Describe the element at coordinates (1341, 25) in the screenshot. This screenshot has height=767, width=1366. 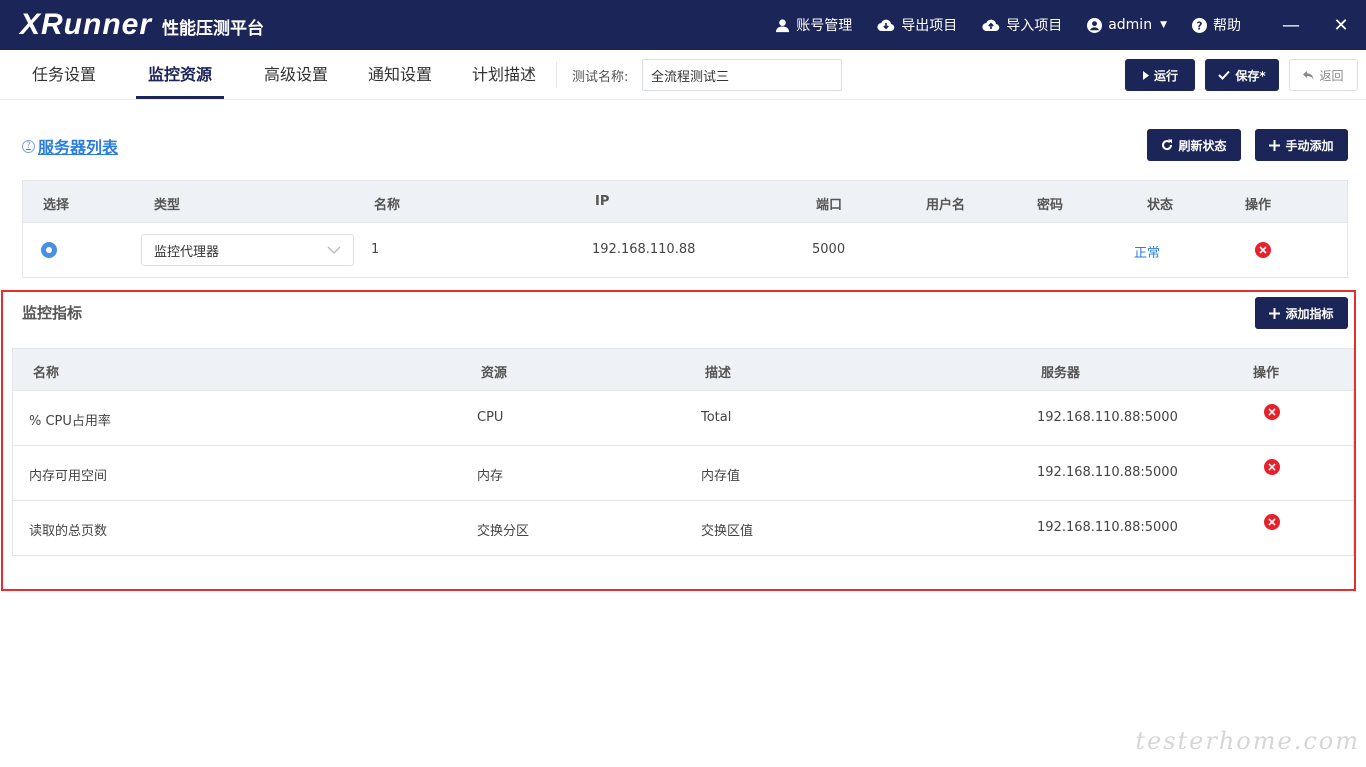
I see `close-button: ✕` at that location.